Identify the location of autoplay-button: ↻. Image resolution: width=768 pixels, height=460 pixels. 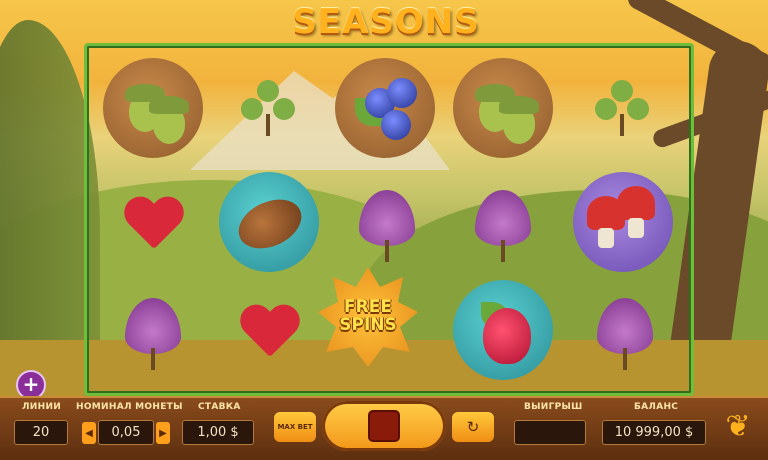
(473, 427).